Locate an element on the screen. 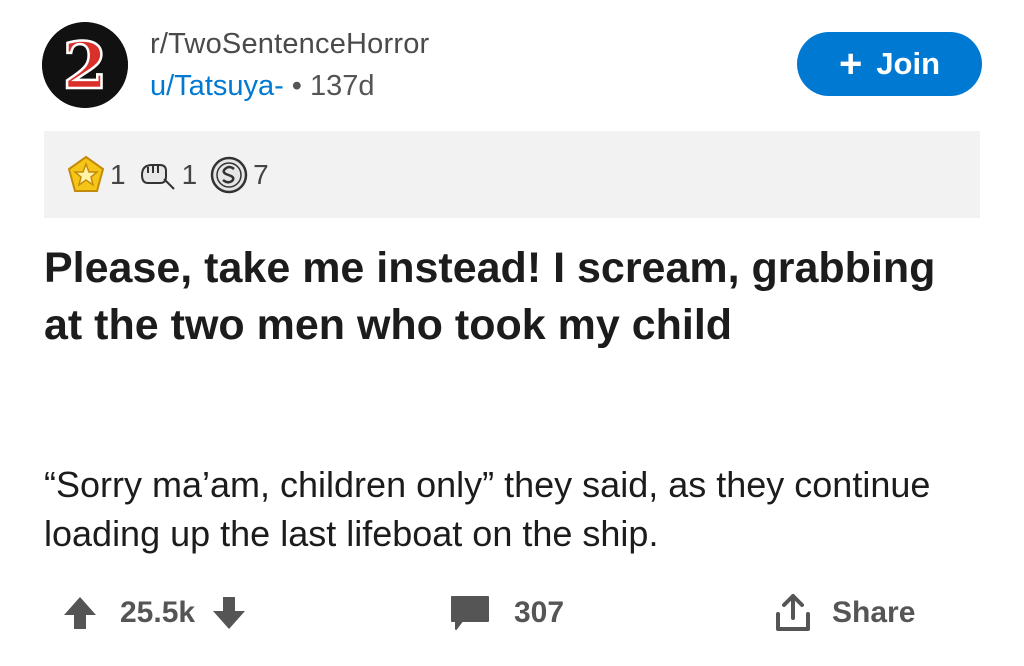 The height and width of the screenshot is (666, 1024). downvote-icon is located at coordinates (229, 613).